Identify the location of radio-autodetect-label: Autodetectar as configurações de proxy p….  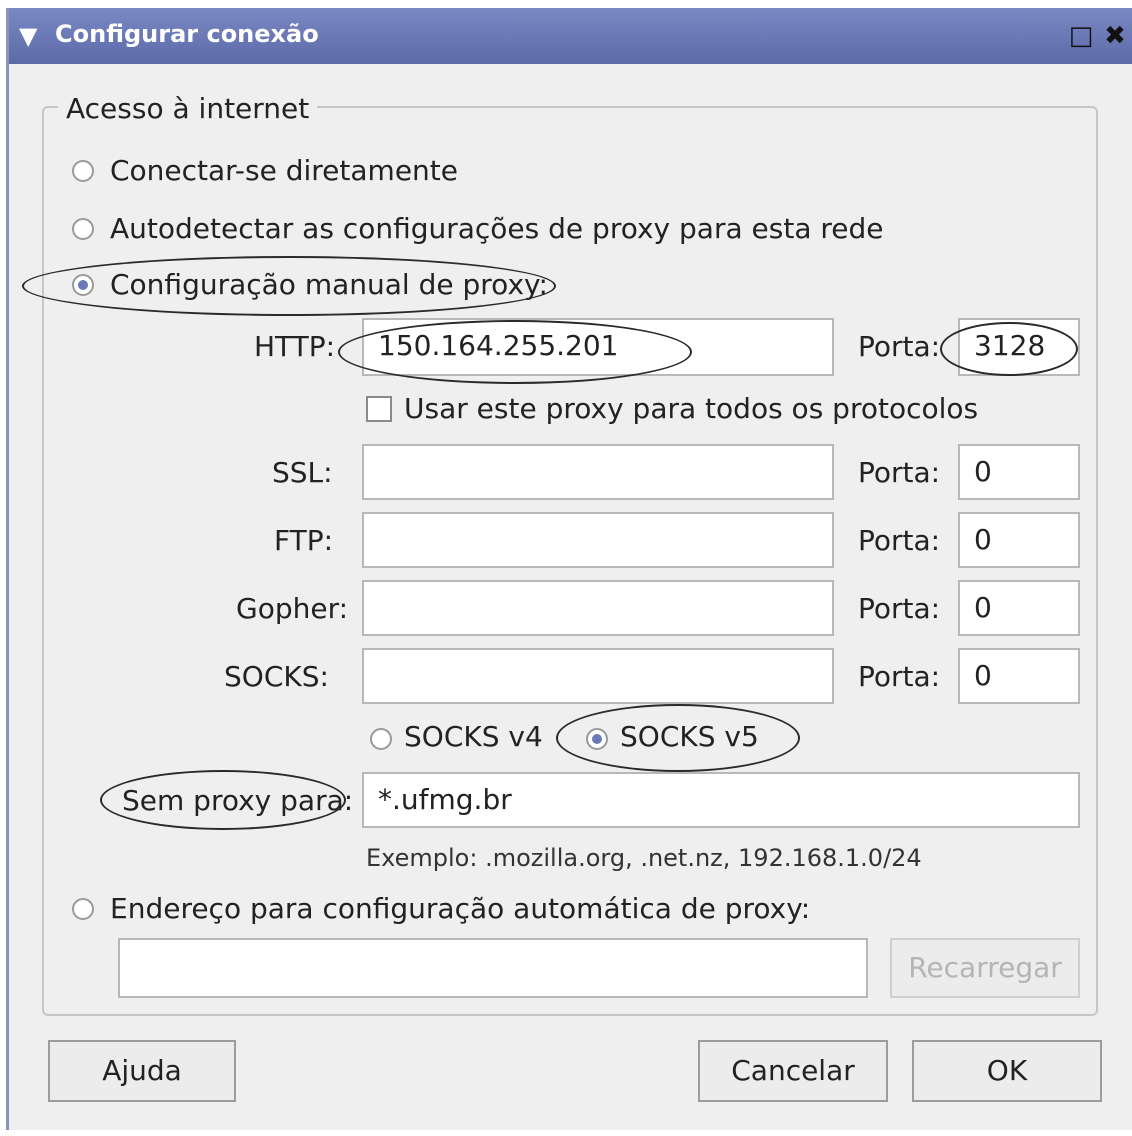
(497, 228).